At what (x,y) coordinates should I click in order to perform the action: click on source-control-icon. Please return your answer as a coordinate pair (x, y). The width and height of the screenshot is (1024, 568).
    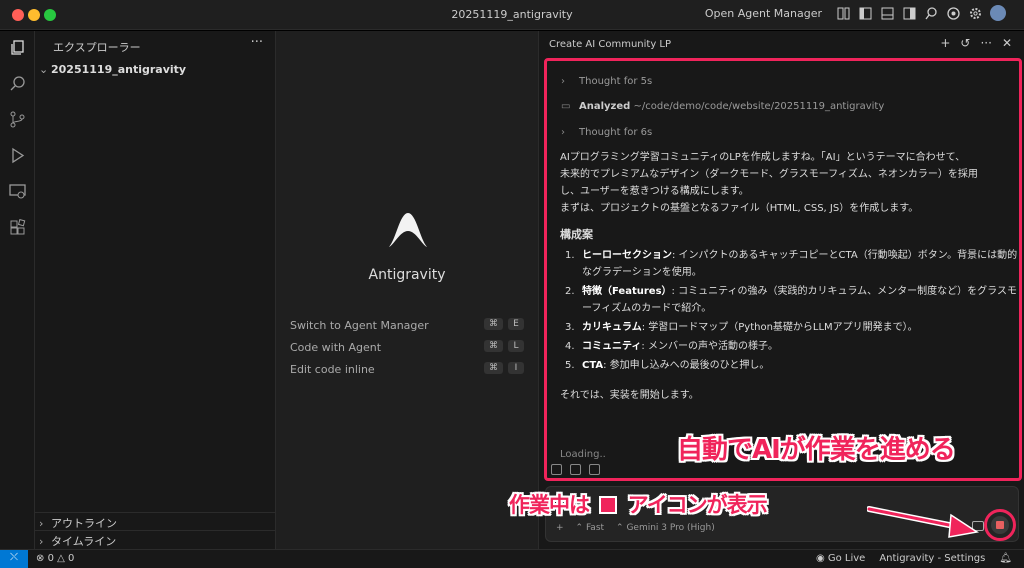
    Looking at the image, I should click on (17, 119).